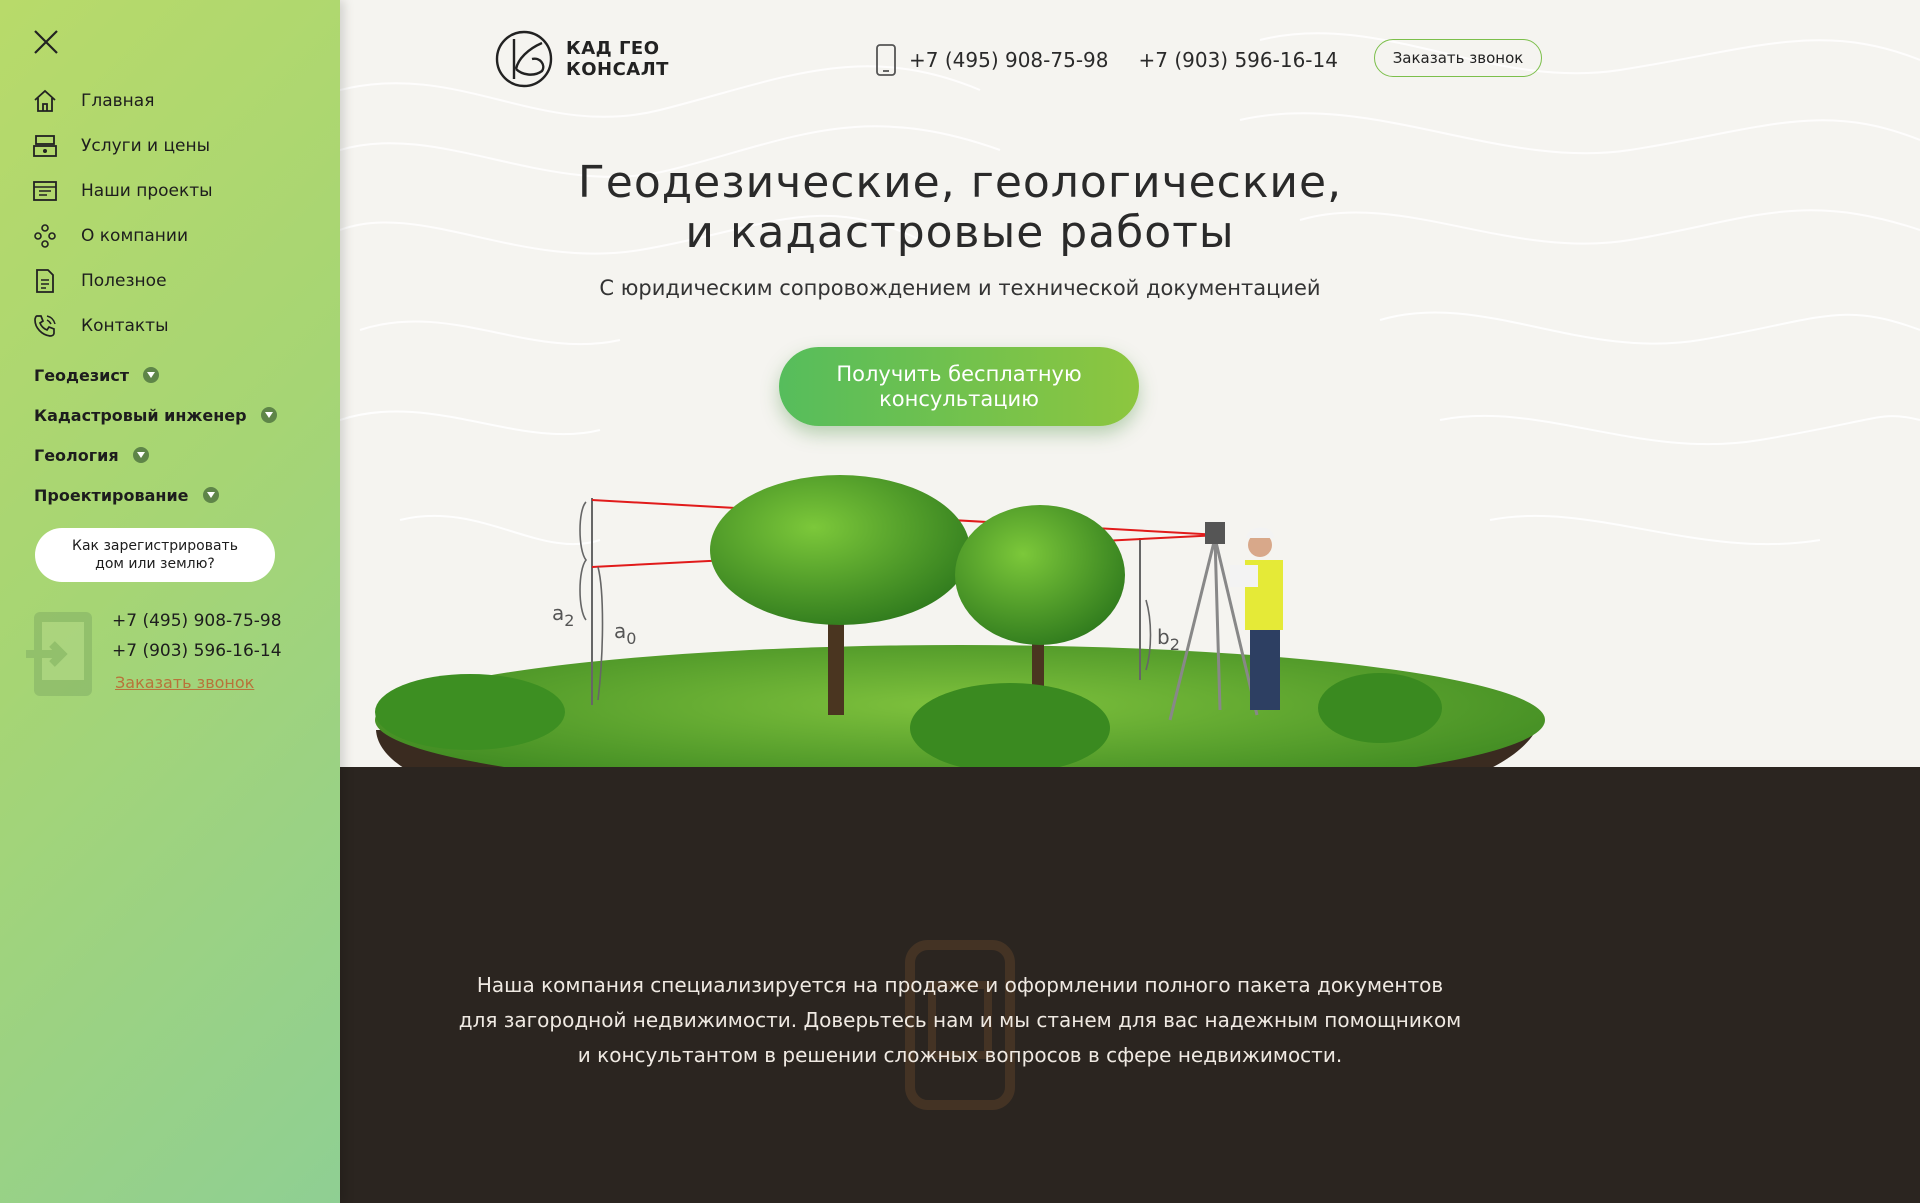 The image size is (1920, 1203). I want to click on phone-icon, so click(45, 326).